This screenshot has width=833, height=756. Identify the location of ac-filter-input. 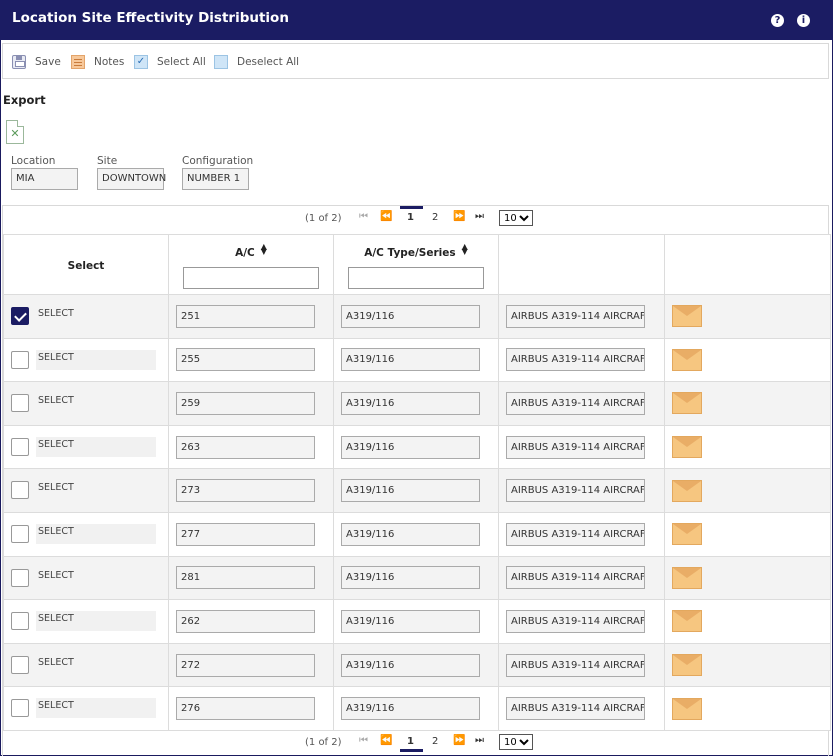
(251, 278).